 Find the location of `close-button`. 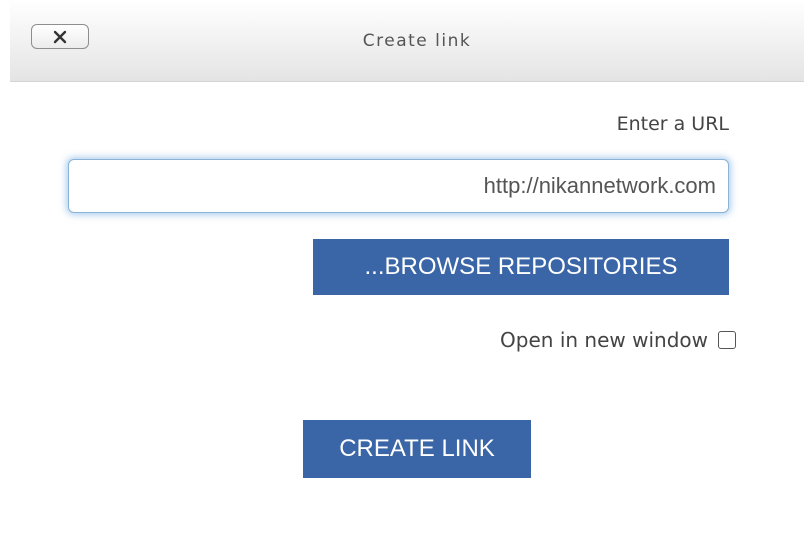

close-button is located at coordinates (60, 36).